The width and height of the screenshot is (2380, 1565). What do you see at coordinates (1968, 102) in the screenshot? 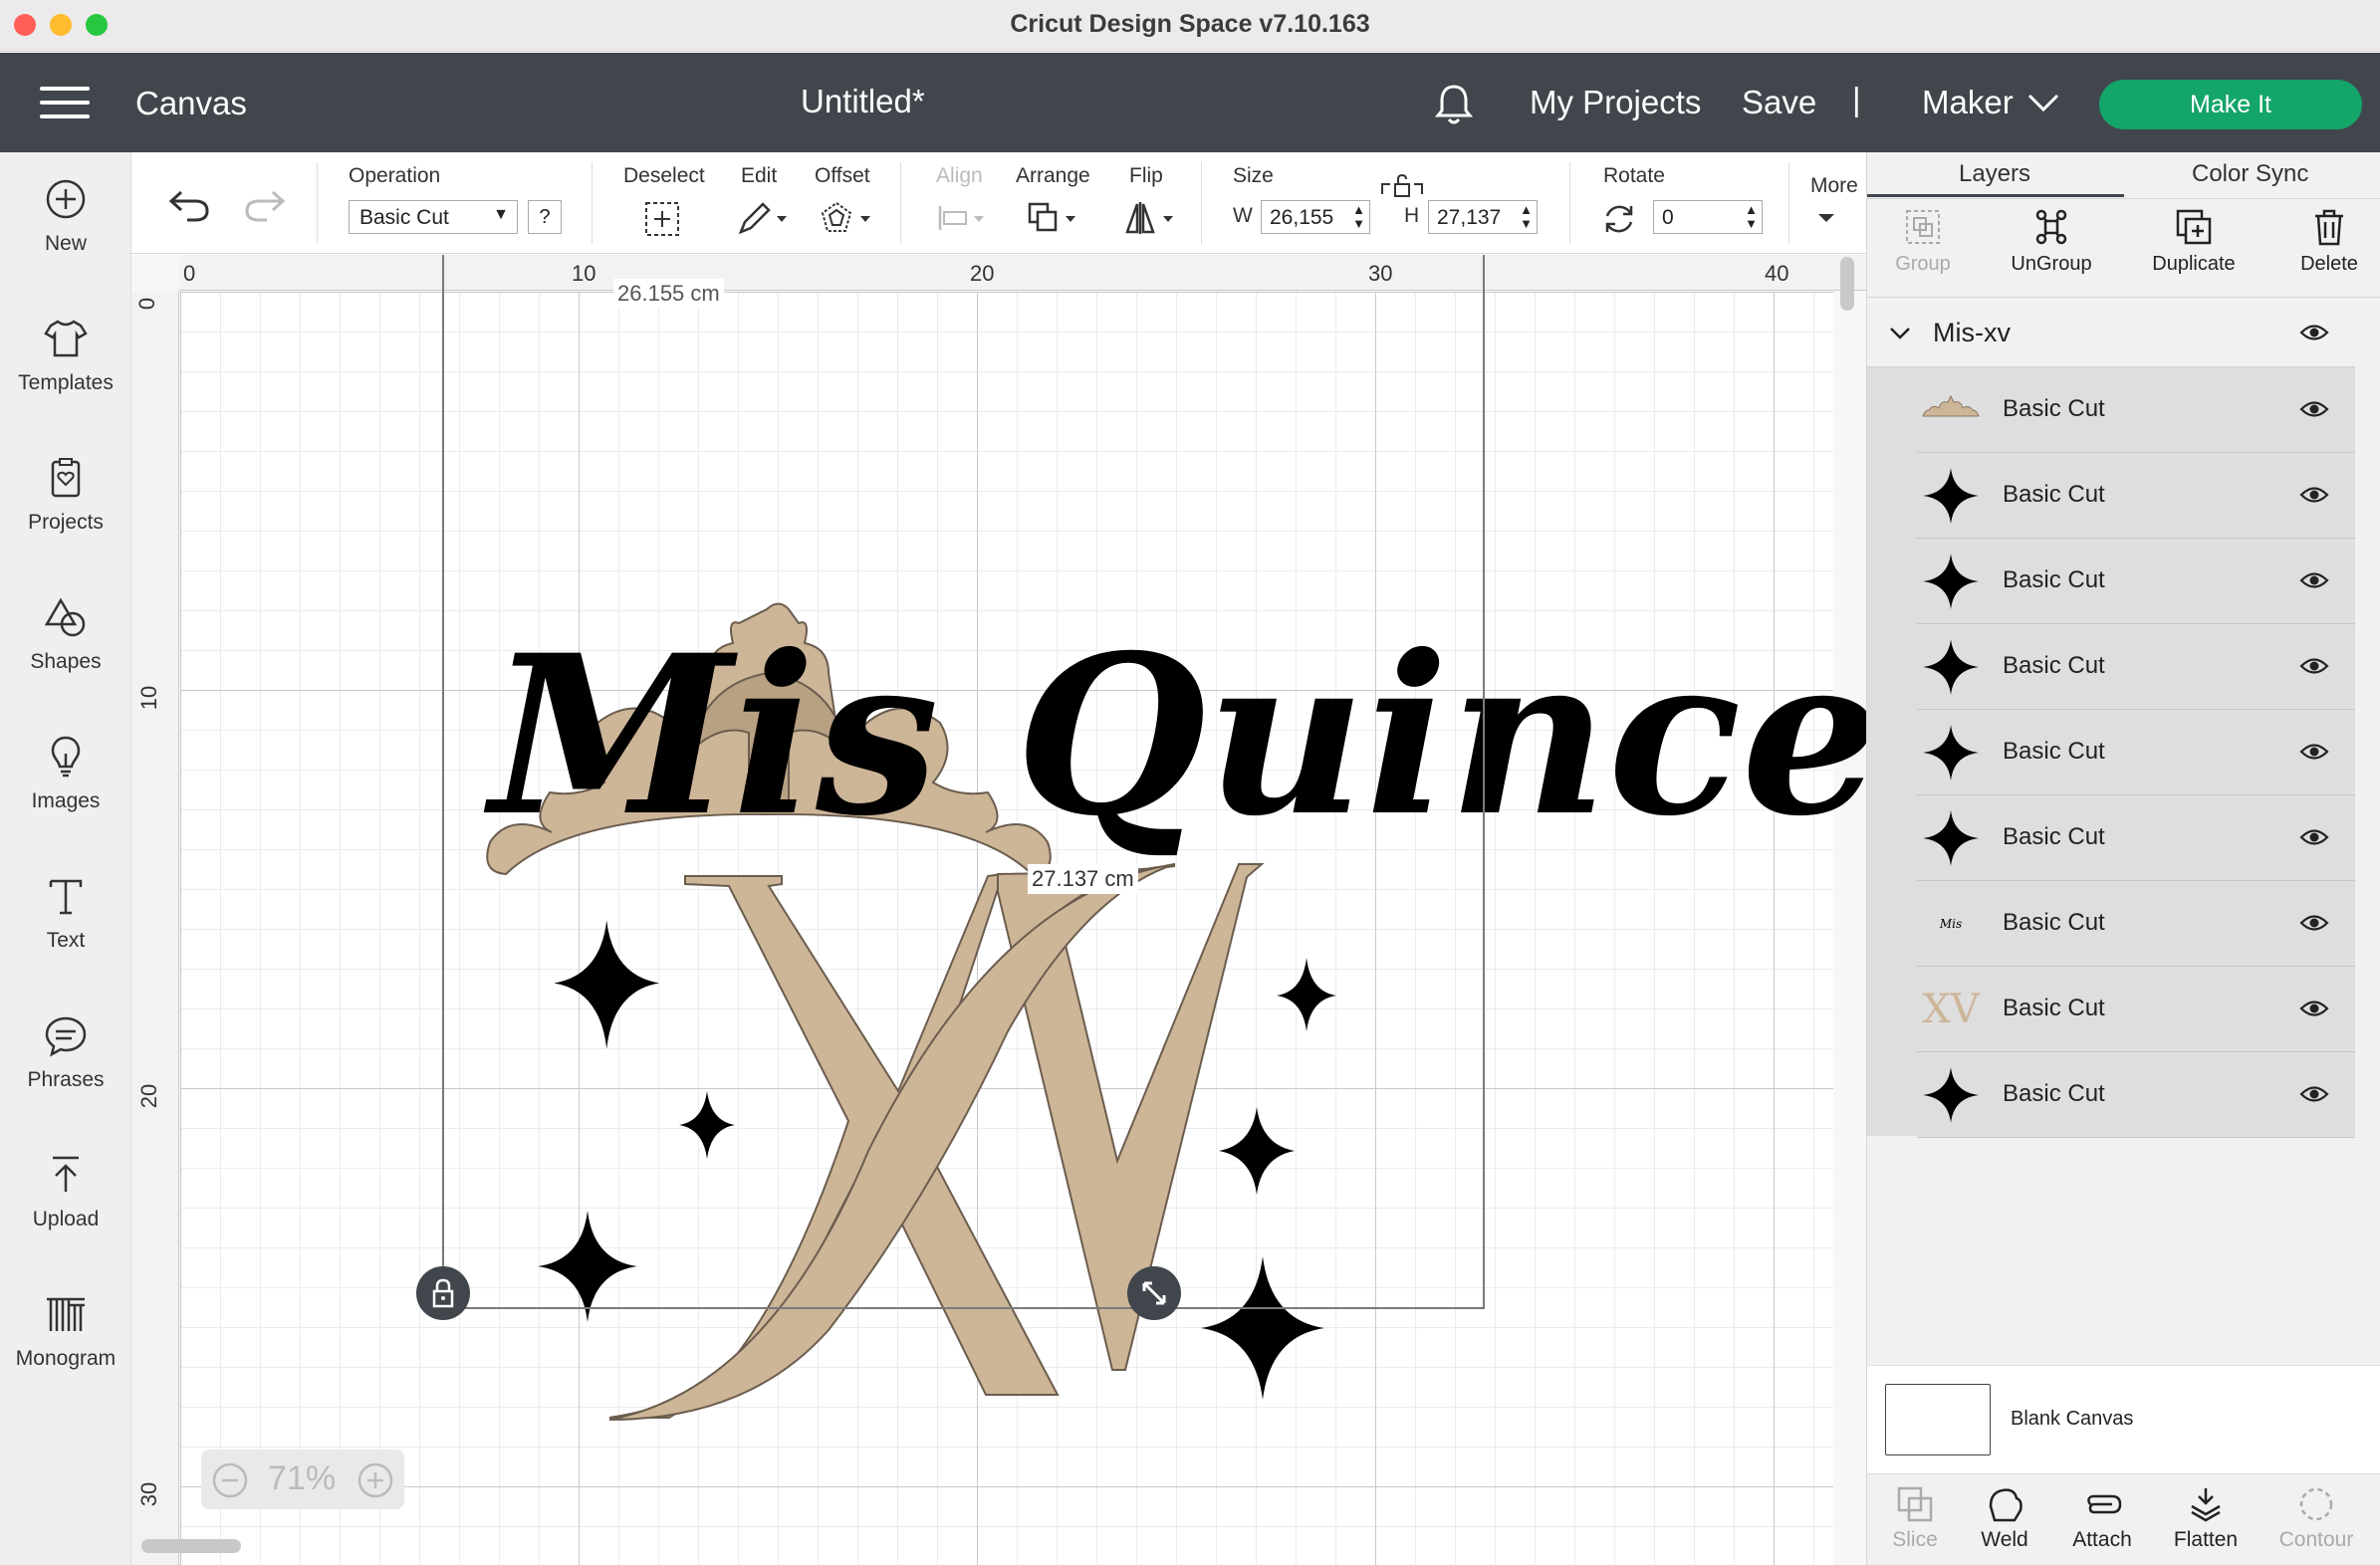
I see `machine-selector: Maker` at bounding box center [1968, 102].